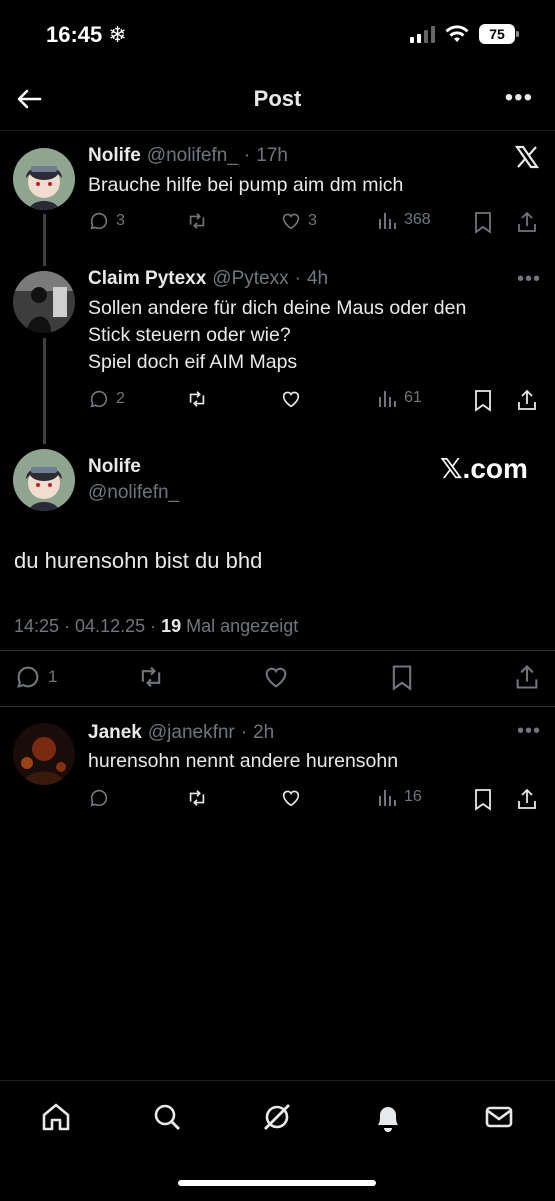 The image size is (555, 1201). Describe the element at coordinates (120, 398) in the screenshot. I see `reply-count: 2` at that location.